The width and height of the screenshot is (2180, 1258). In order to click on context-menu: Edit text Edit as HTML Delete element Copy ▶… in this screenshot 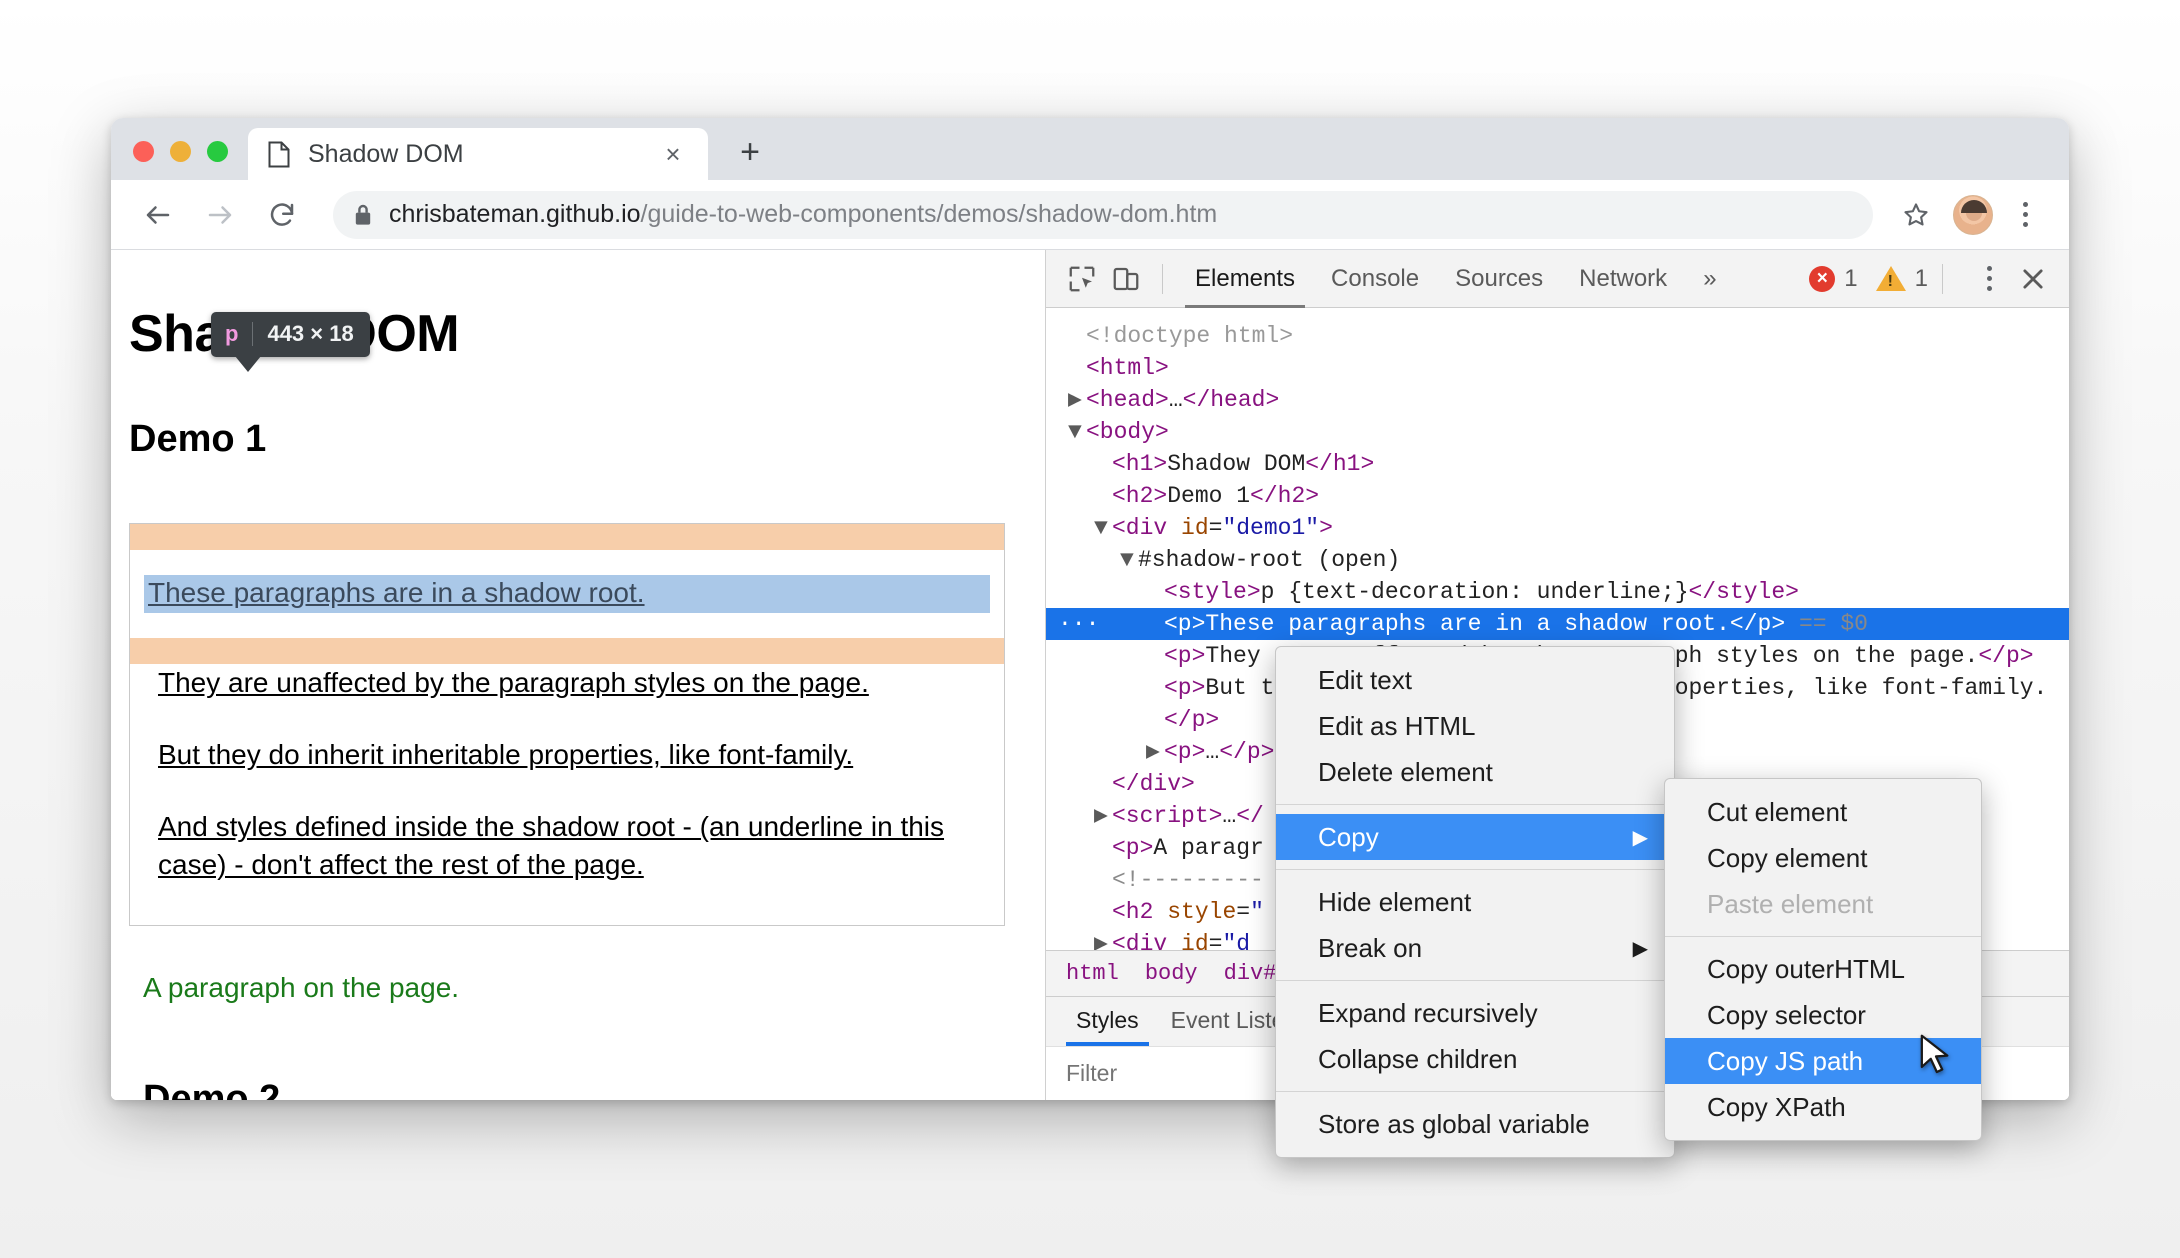, I will do `click(1475, 902)`.